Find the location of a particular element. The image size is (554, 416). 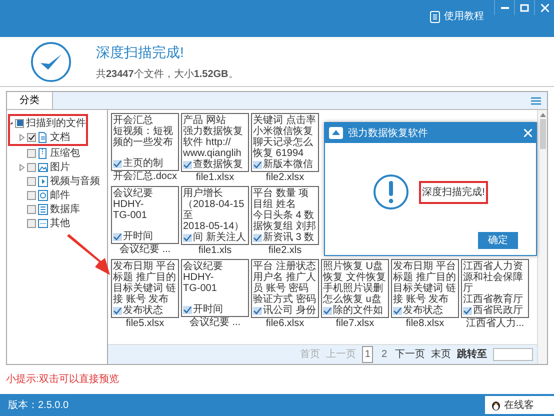

circle-icon is located at coordinates (43, 195).